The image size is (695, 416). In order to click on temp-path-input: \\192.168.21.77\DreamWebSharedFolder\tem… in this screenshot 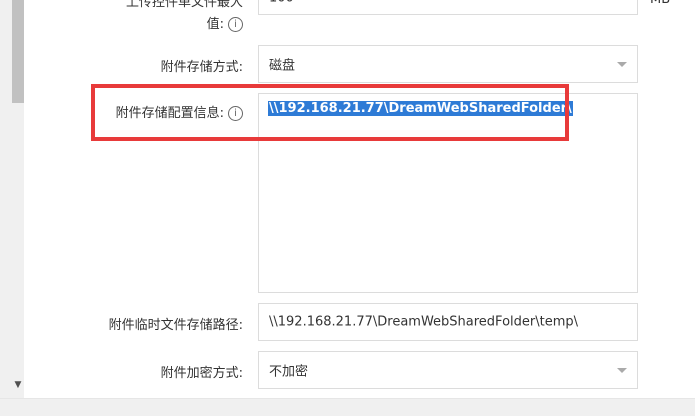, I will do `click(448, 322)`.